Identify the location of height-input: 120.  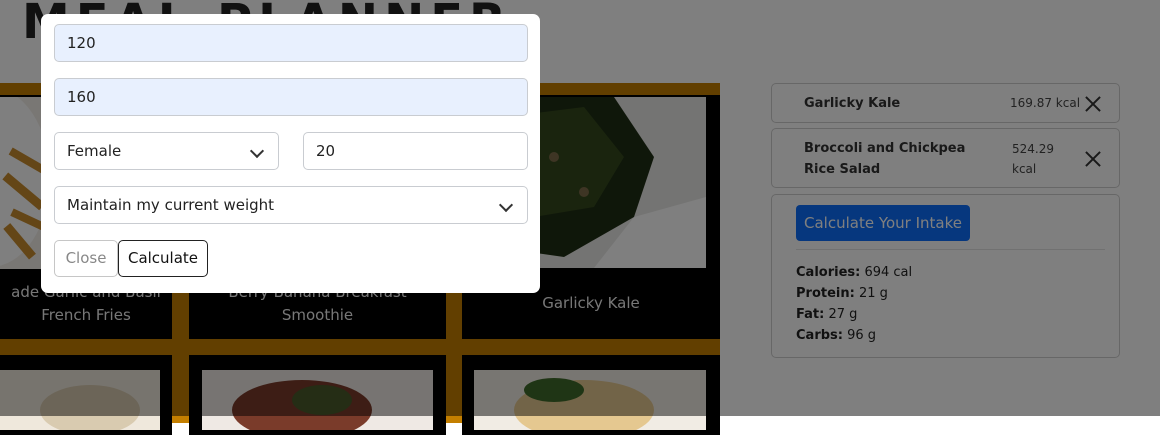
(291, 43).